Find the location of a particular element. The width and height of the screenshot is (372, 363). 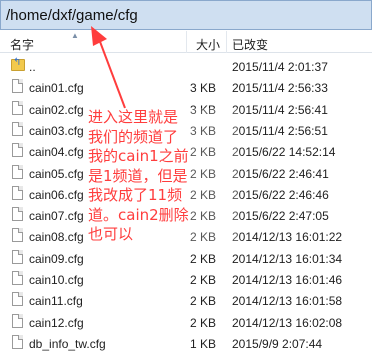

arrow-shaft is located at coordinates (112, 73).